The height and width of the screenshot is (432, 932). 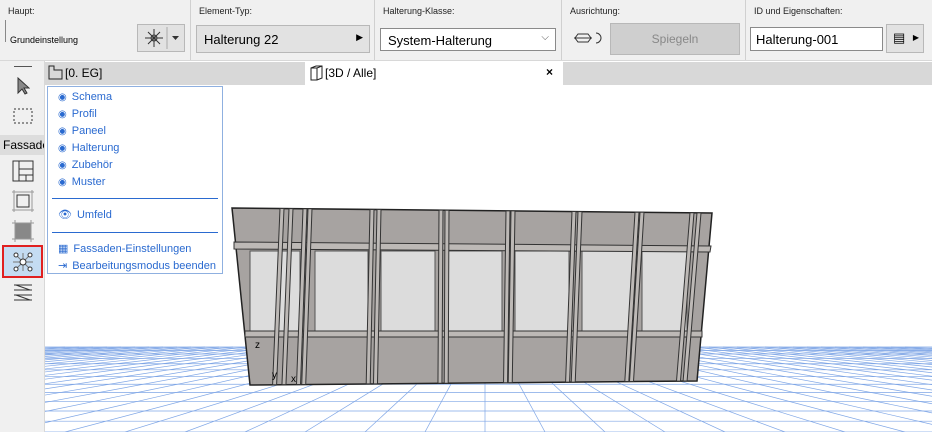 I want to click on menu-label: Fassaden-Einstellungen, so click(x=132, y=248).